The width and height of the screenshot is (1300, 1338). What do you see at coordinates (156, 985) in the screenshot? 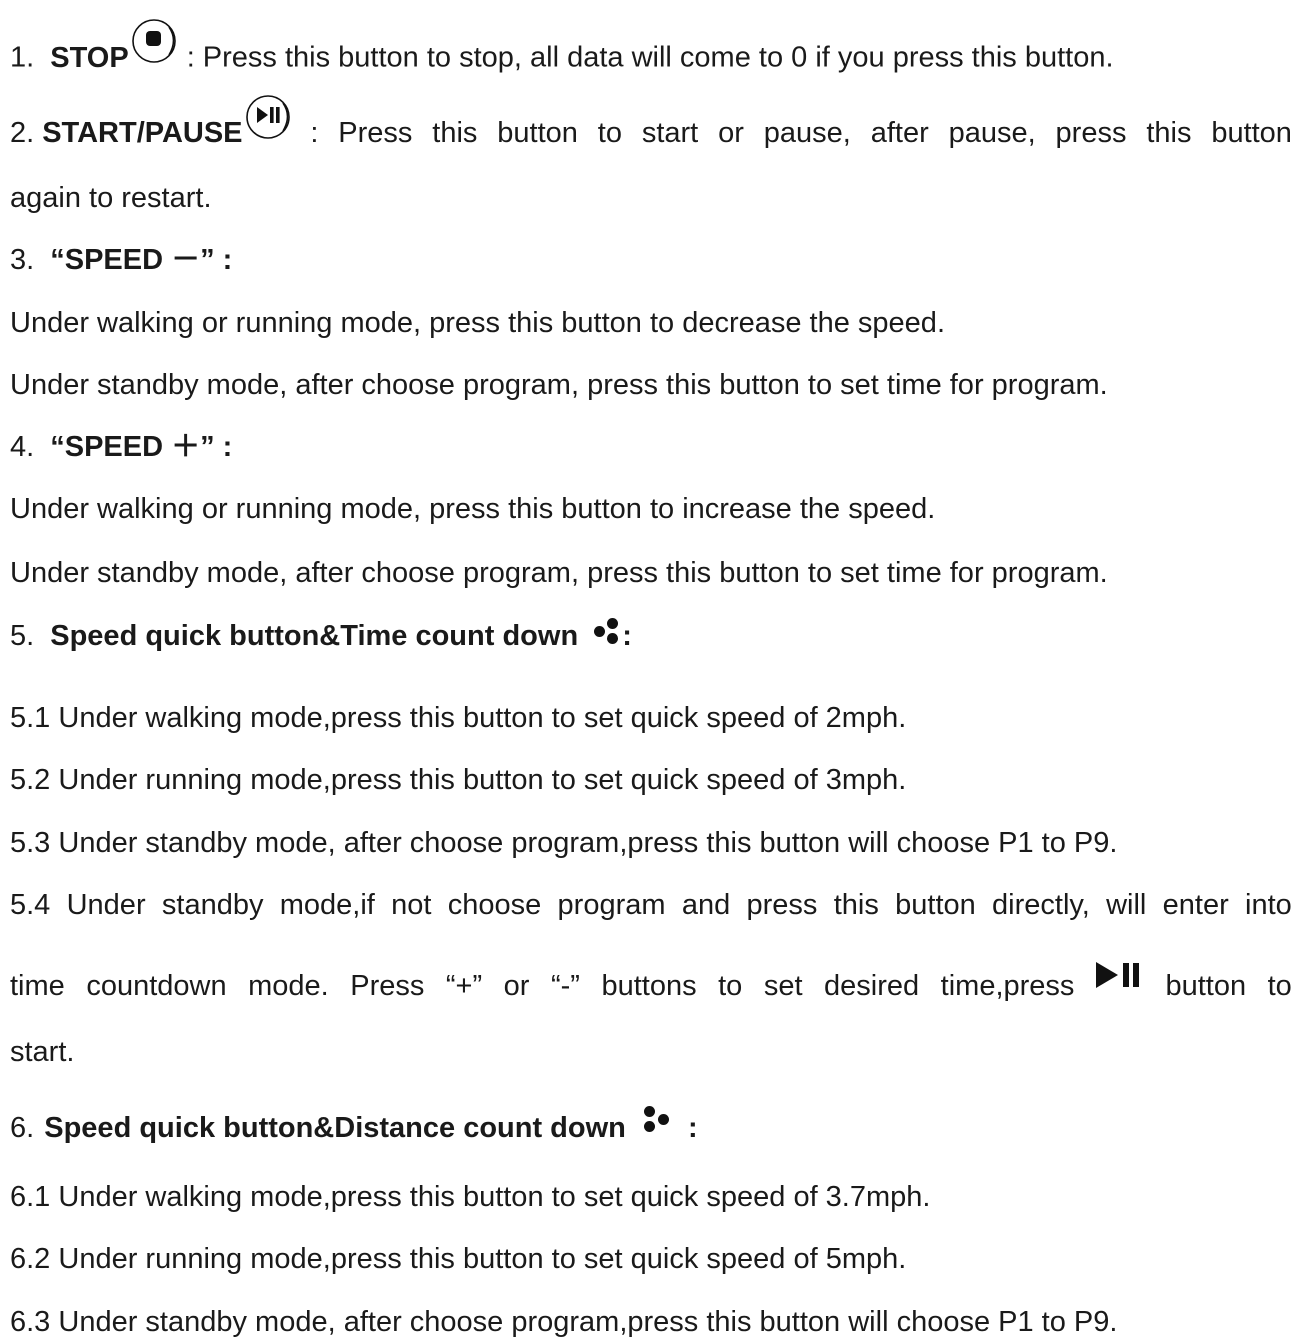
I see `w: countdown` at bounding box center [156, 985].